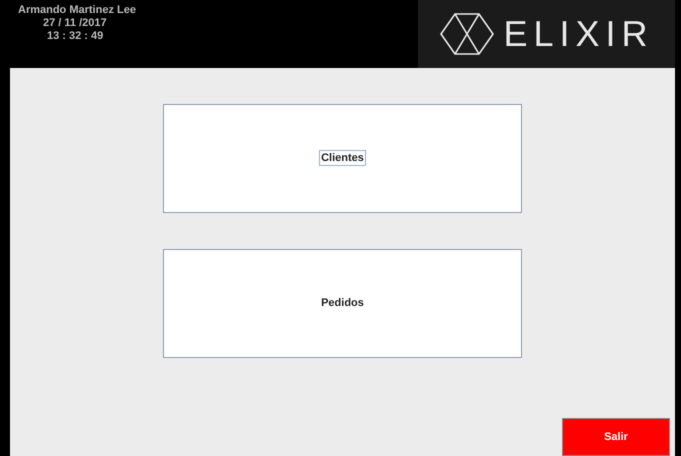  Describe the element at coordinates (467, 34) in the screenshot. I see `logo-icon` at that location.